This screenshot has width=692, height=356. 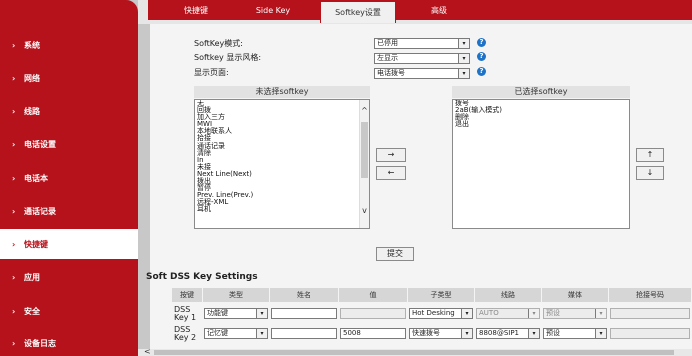 What do you see at coordinates (422, 73) in the screenshot?
I see `display-page-select: 电话拨号 ▾` at bounding box center [422, 73].